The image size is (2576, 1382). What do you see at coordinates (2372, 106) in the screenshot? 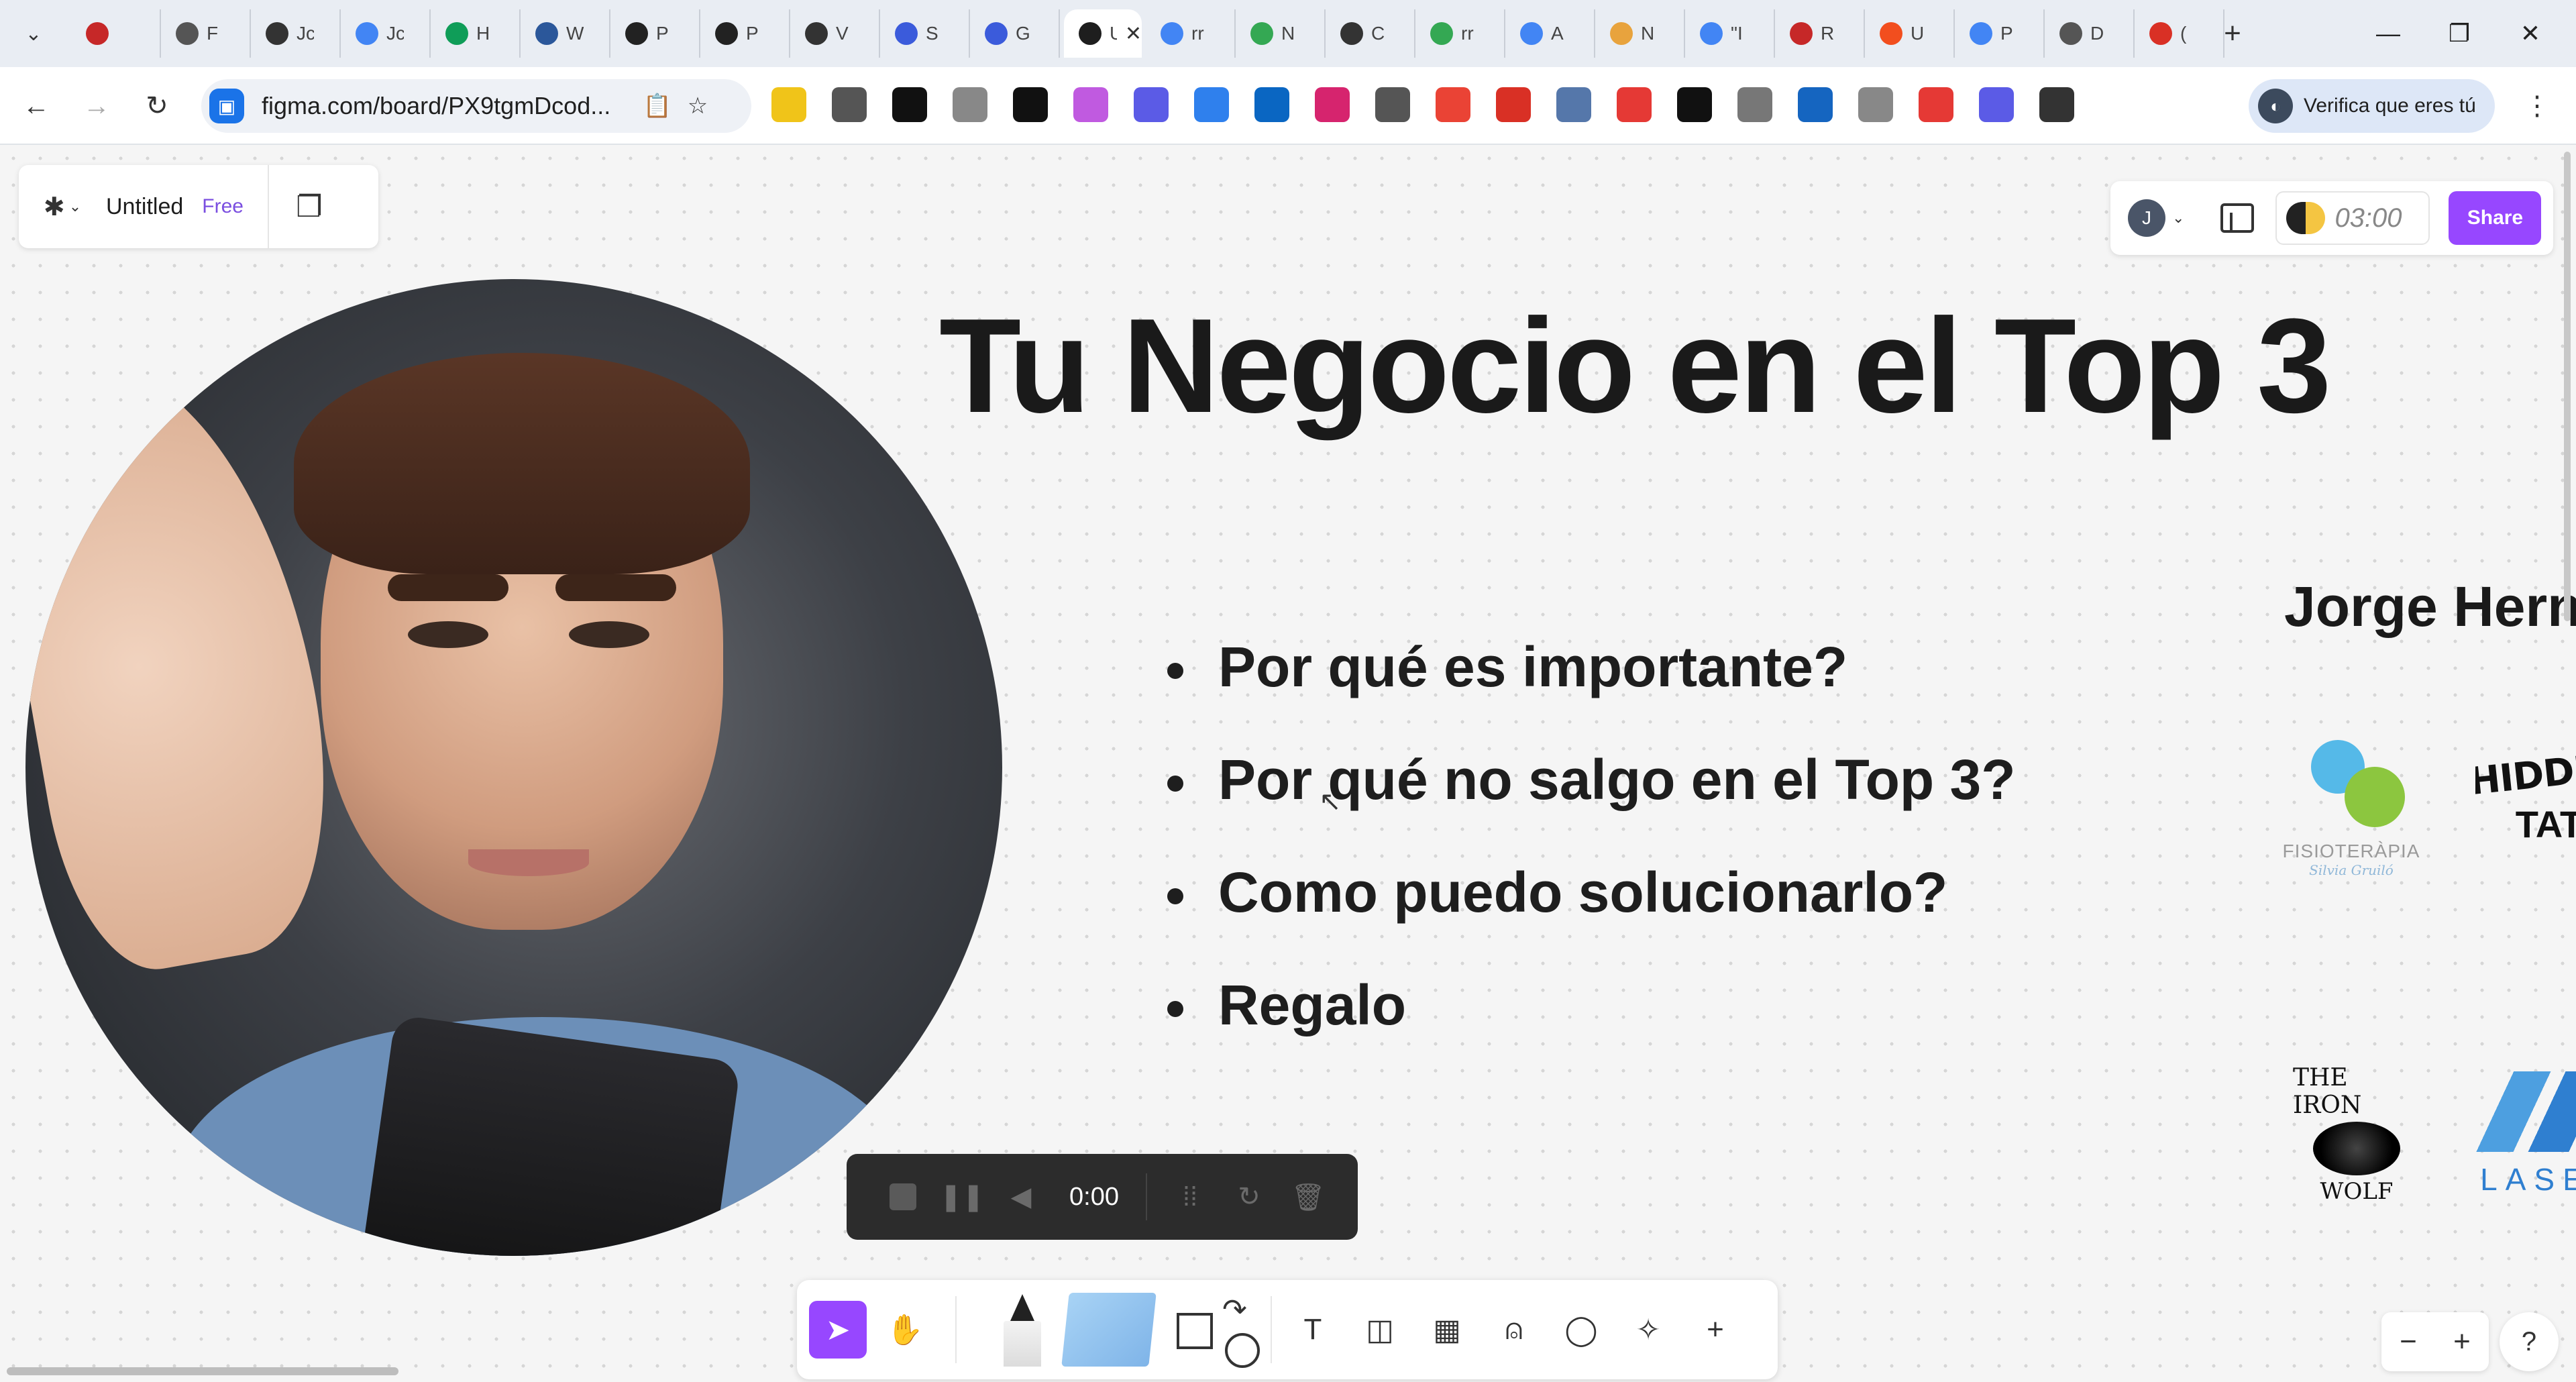
I see `profile-button: ◐ Verifica que eres tú` at bounding box center [2372, 106].